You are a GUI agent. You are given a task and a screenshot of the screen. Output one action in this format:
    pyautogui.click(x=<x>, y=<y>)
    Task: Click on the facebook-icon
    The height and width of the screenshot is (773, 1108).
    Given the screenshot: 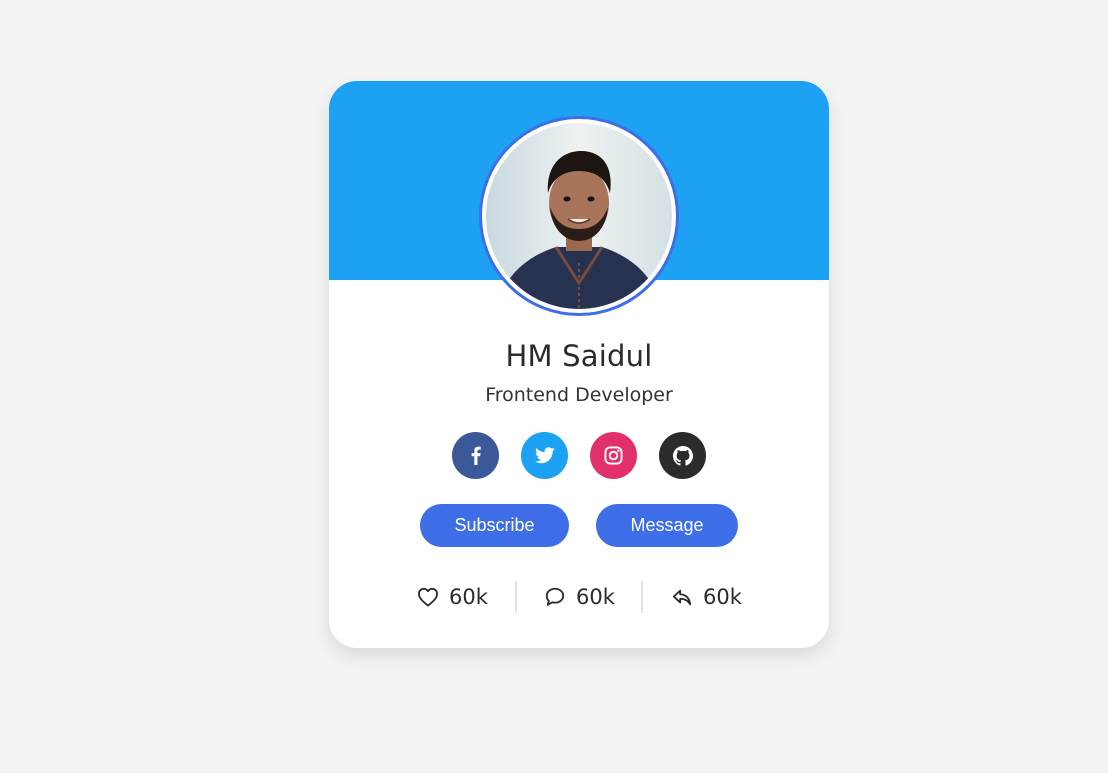 What is the action you would take?
    pyautogui.click(x=476, y=455)
    